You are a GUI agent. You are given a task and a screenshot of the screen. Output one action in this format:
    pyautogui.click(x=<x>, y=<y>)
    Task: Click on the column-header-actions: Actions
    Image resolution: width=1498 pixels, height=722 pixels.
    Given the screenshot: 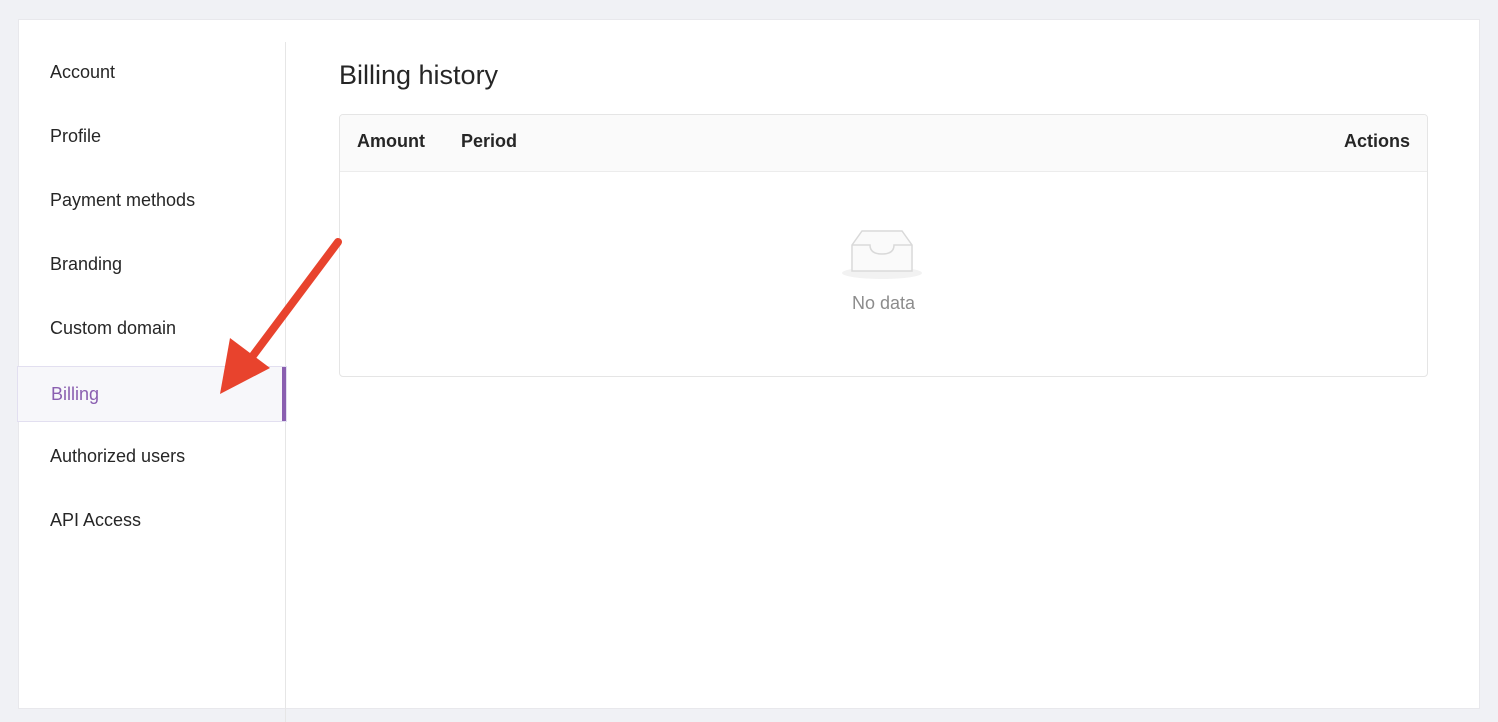 What is the action you would take?
    pyautogui.click(x=1376, y=141)
    